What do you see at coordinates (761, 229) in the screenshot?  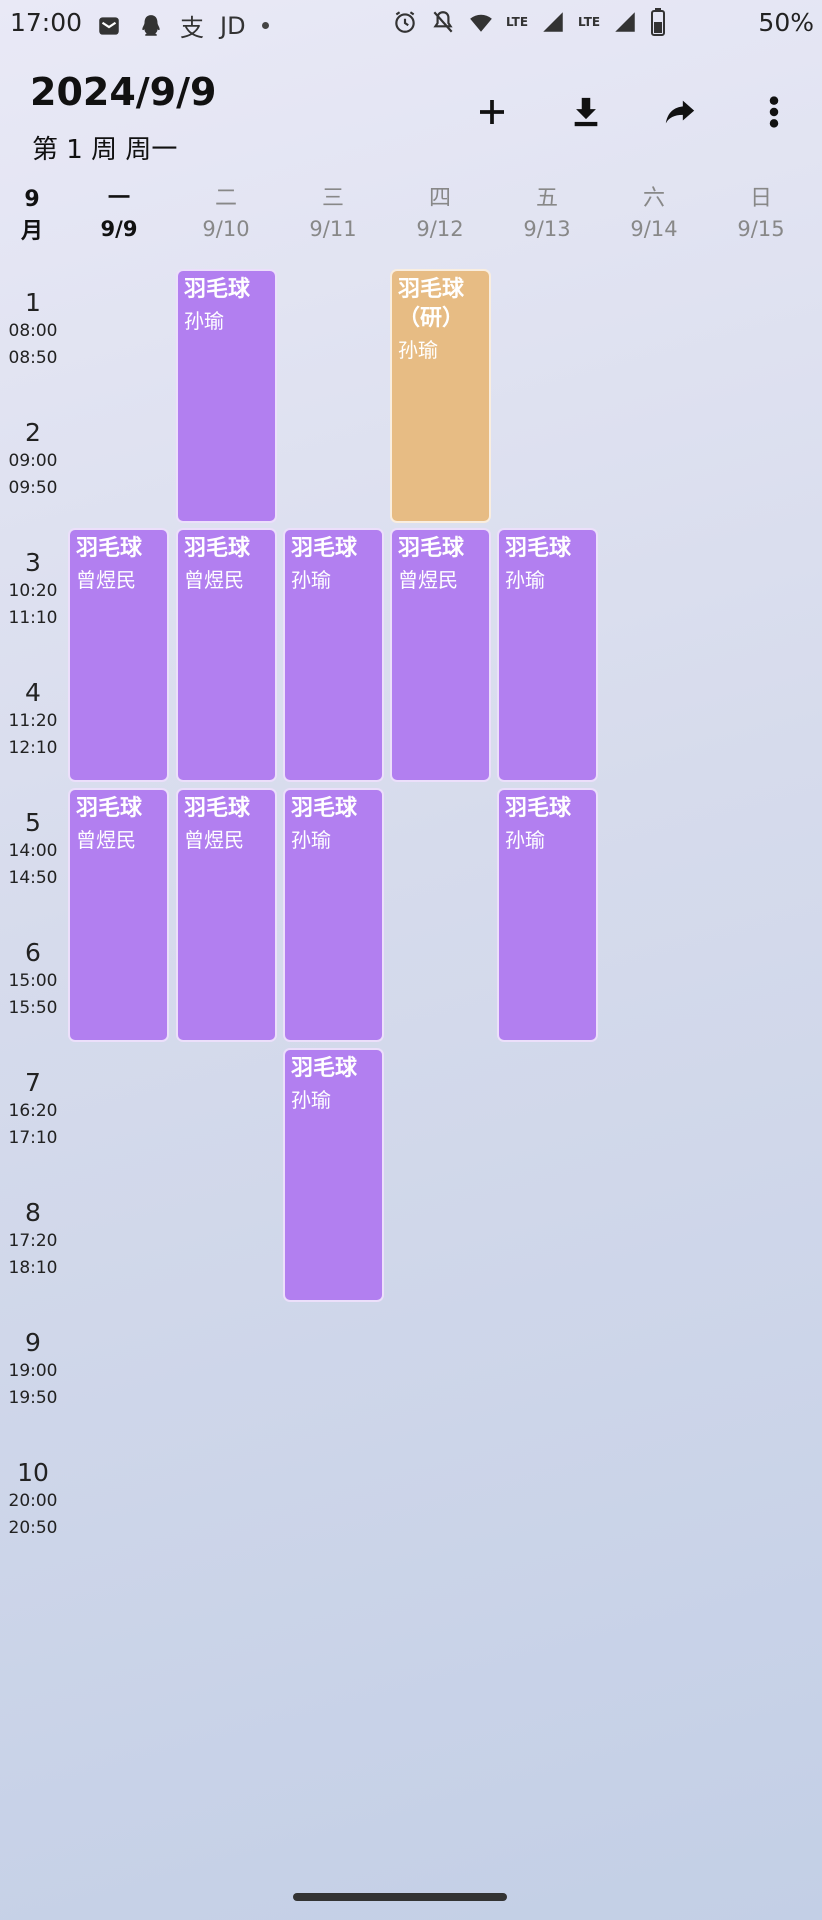 I see `day-date: 9/15` at bounding box center [761, 229].